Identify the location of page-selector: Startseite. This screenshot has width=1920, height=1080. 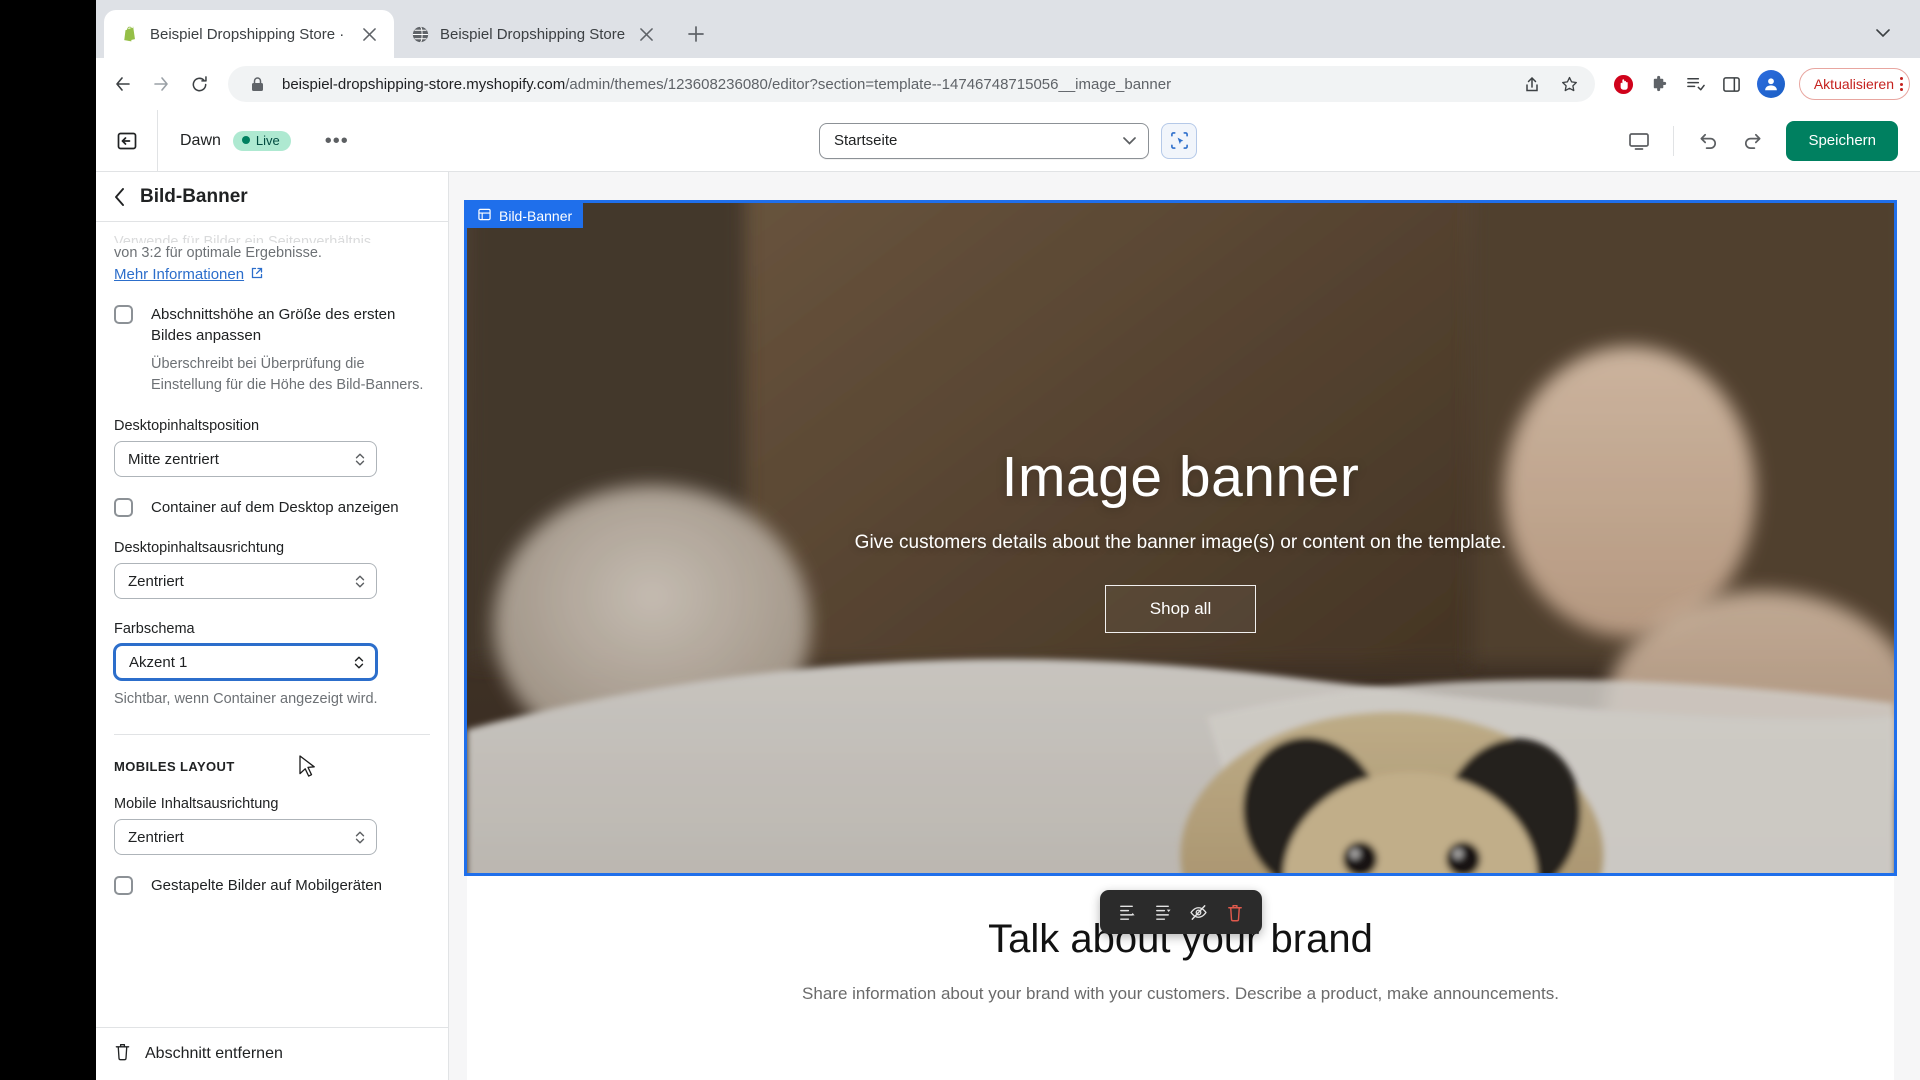
(984, 140).